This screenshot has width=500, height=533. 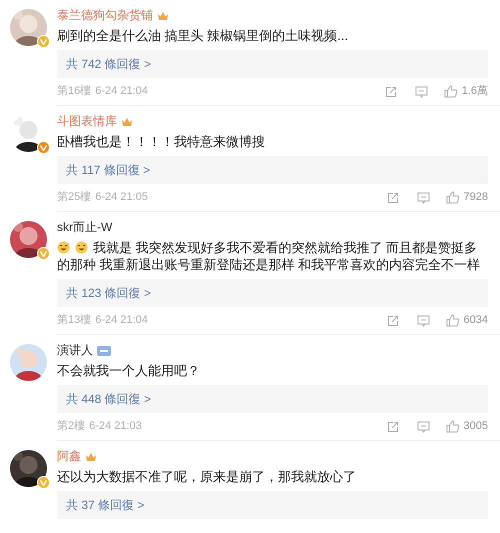 What do you see at coordinates (475, 92) in the screenshot?
I see `like-count: 1.6萬` at bounding box center [475, 92].